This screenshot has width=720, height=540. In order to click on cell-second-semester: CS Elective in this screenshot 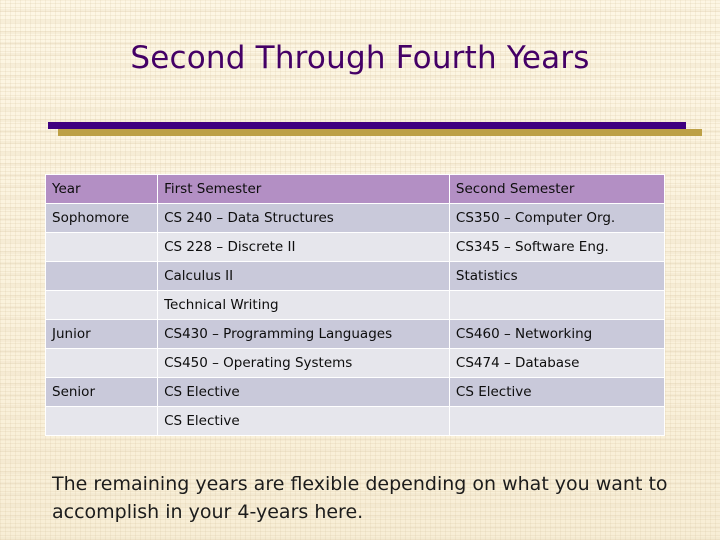, I will do `click(556, 392)`.